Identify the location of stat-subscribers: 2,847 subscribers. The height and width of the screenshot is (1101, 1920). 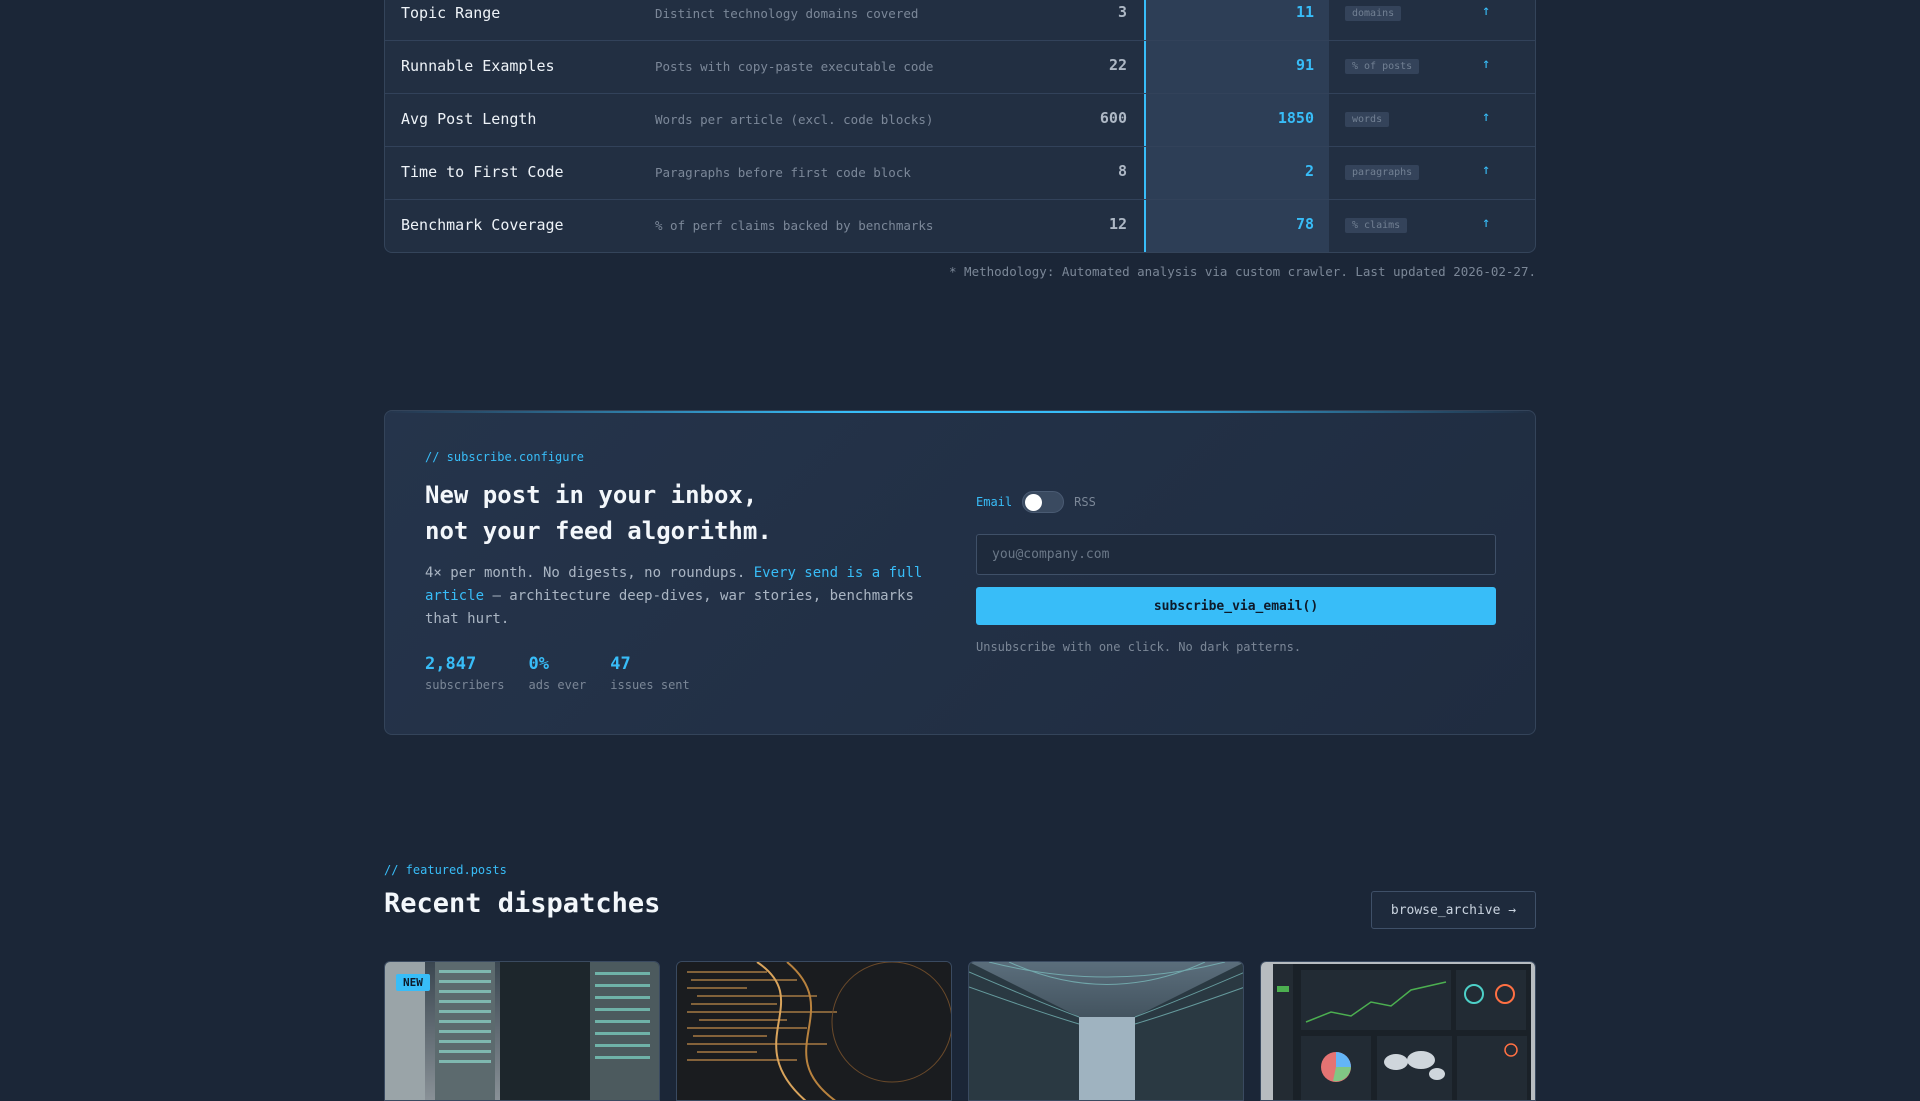
(464, 673).